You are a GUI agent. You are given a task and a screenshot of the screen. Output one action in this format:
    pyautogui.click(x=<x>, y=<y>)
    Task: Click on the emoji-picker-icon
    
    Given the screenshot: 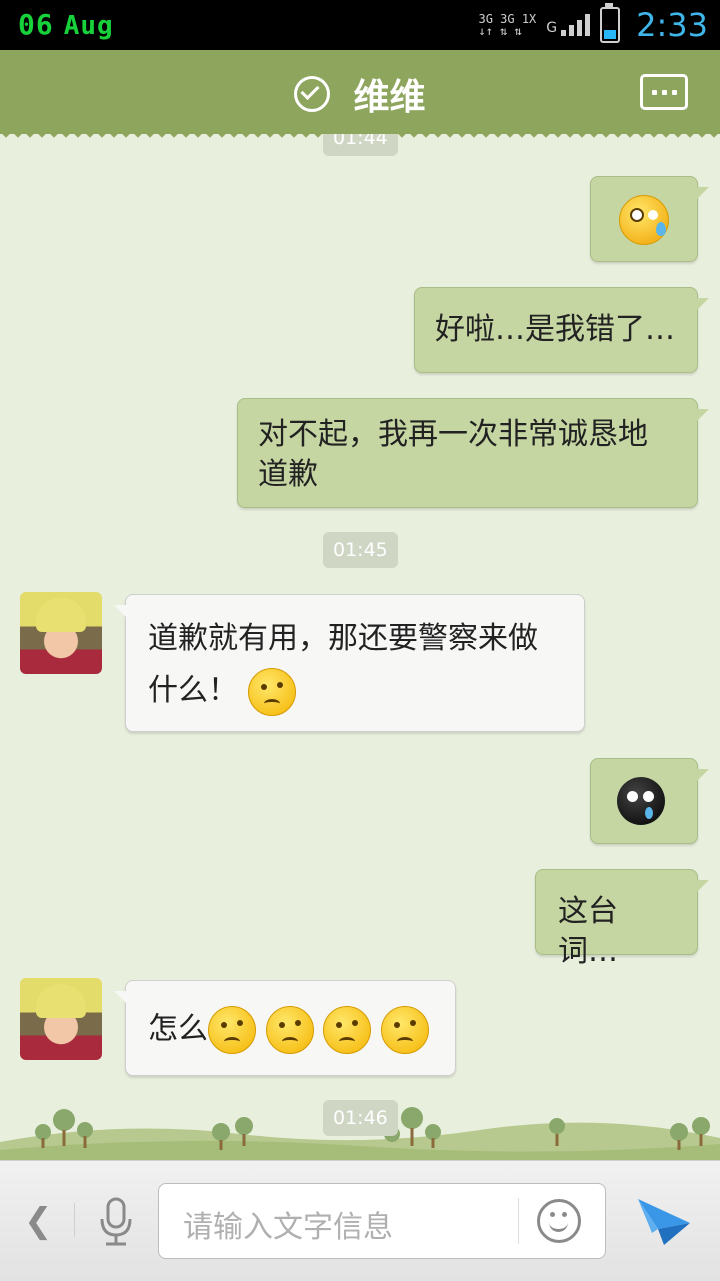 What is the action you would take?
    pyautogui.click(x=559, y=1221)
    